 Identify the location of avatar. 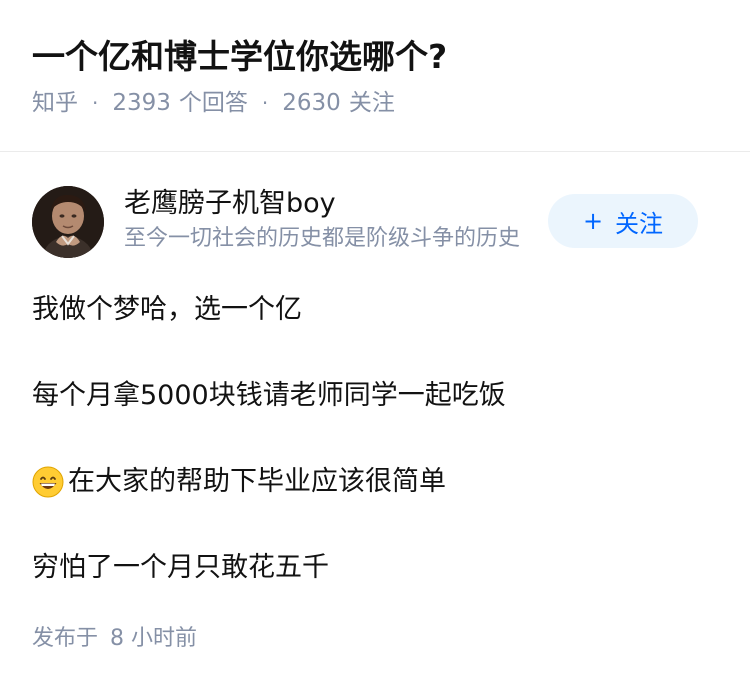
(68, 222).